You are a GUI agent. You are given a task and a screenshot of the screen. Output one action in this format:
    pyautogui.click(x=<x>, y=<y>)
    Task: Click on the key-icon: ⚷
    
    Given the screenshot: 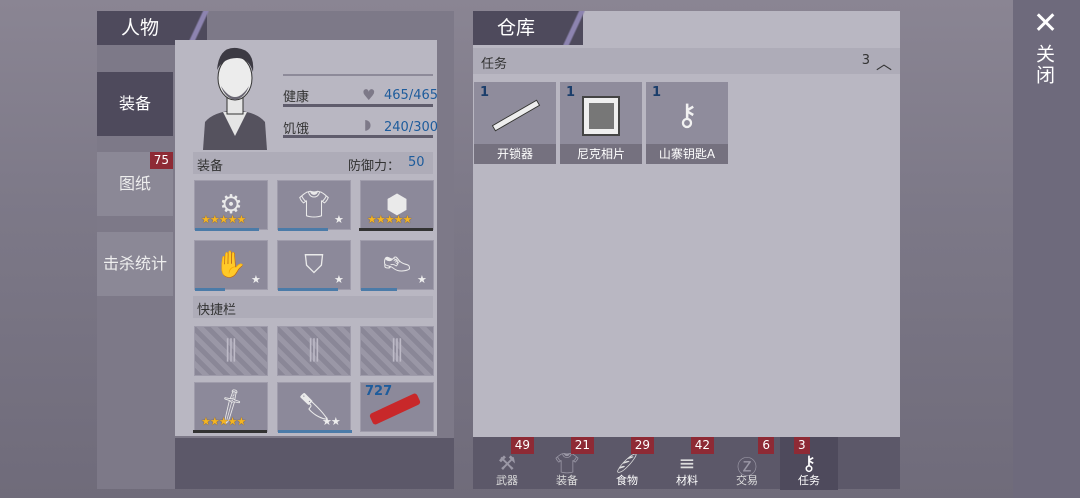 What is the action you would take?
    pyautogui.click(x=687, y=115)
    